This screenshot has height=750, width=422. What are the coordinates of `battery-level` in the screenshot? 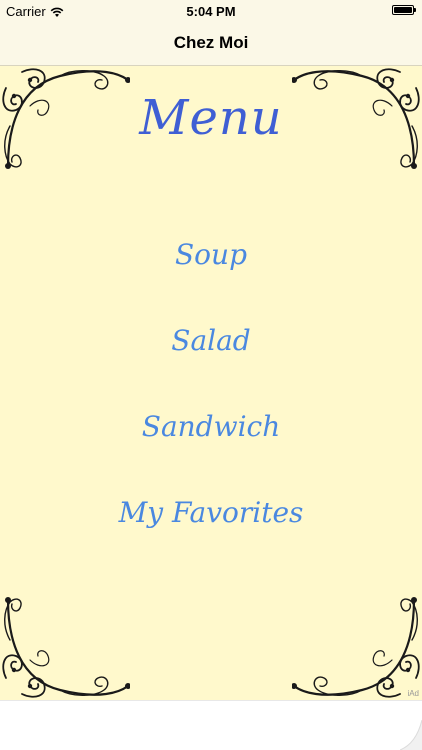 It's located at (403, 10).